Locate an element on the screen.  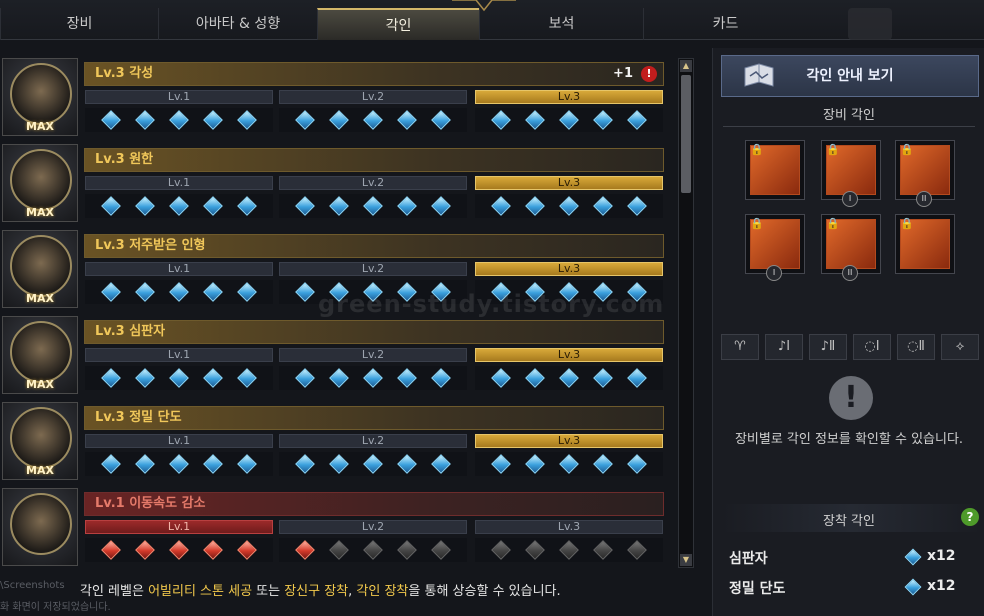
necklace-filter-icon: ♈ is located at coordinates (740, 347).